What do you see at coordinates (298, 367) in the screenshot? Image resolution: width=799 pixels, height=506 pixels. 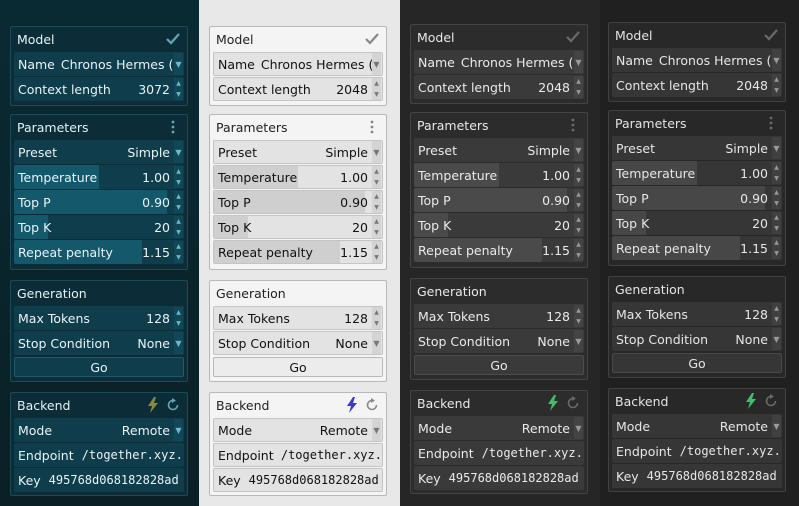 I see `go-button: Go` at bounding box center [298, 367].